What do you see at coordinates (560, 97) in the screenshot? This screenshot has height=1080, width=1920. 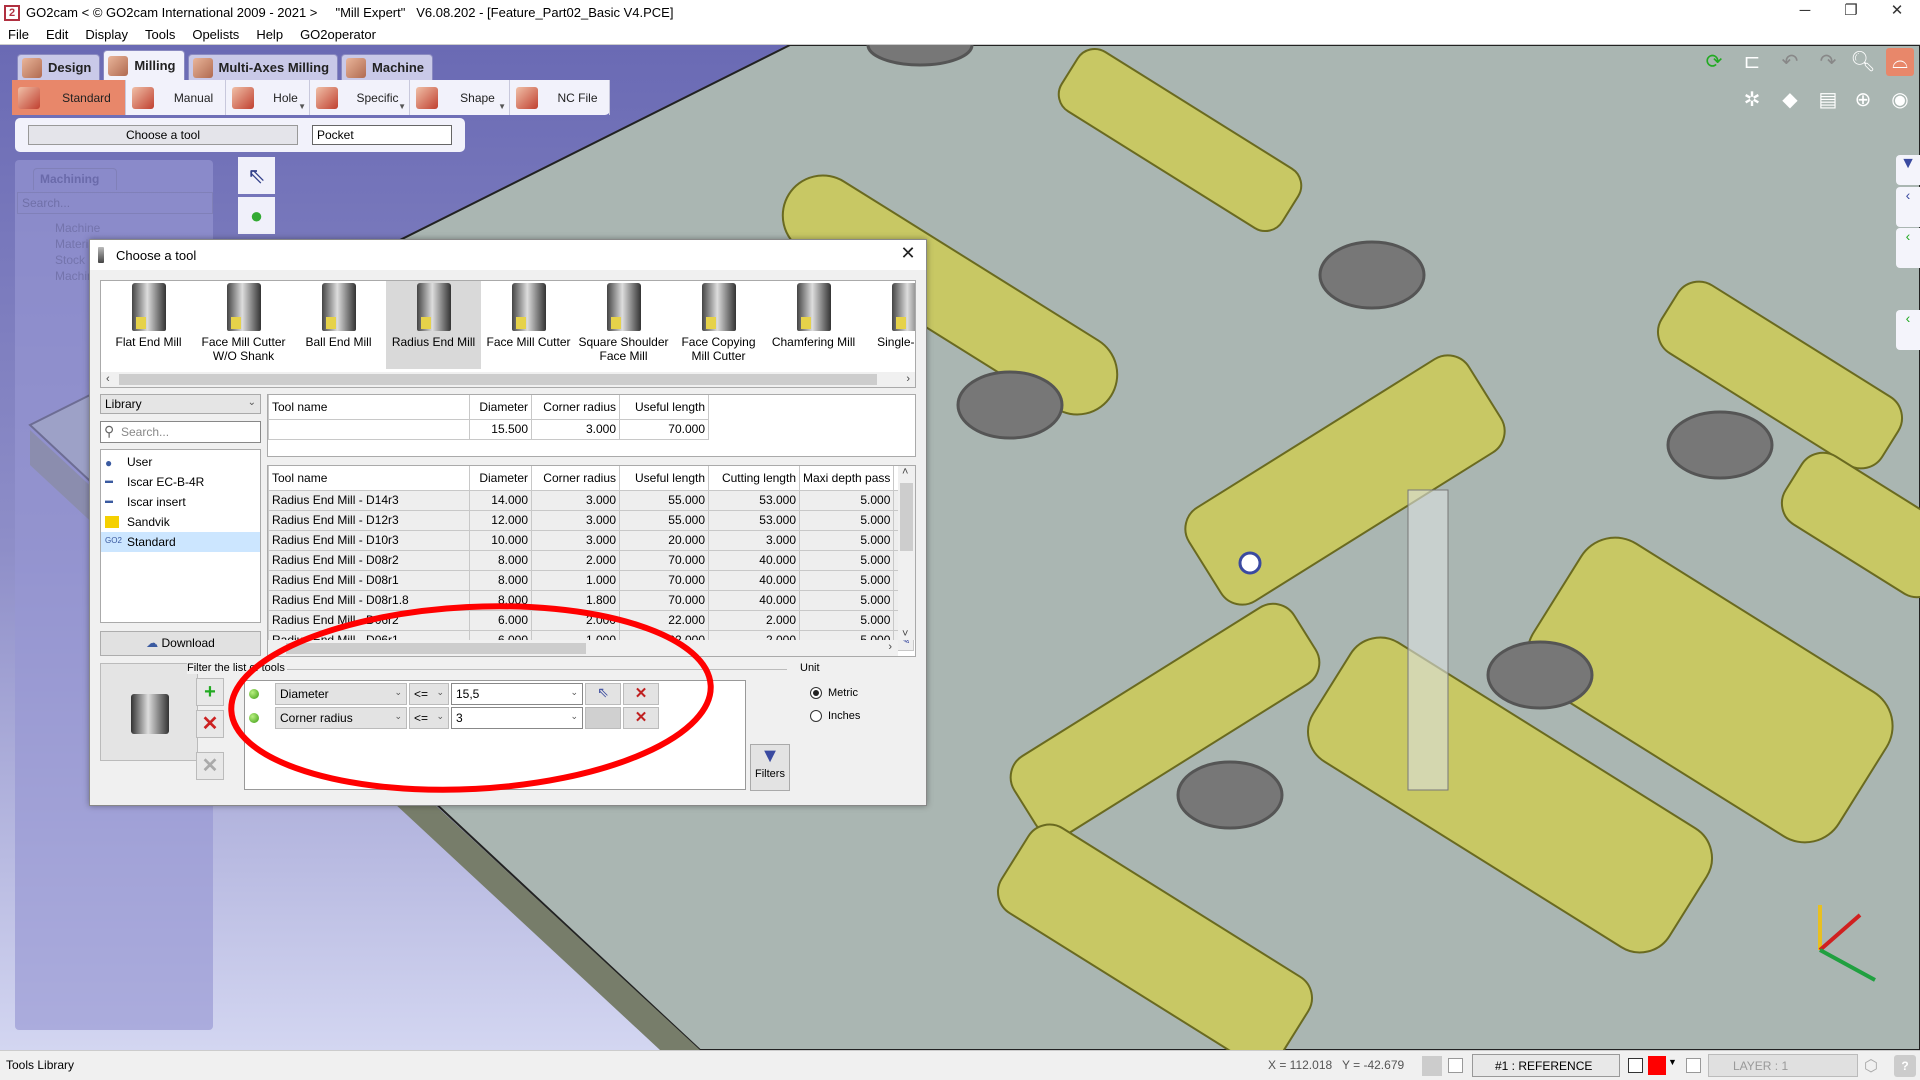 I see `nc-file-button: NC File` at bounding box center [560, 97].